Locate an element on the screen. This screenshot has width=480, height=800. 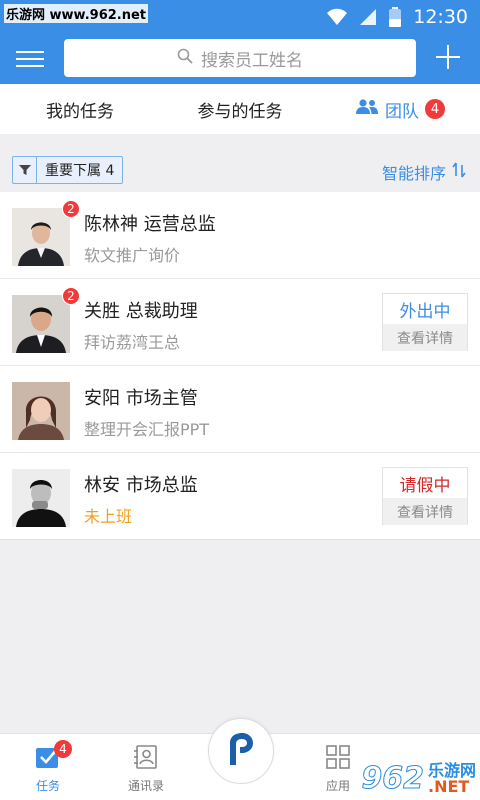
menu-button is located at coordinates (30, 59).